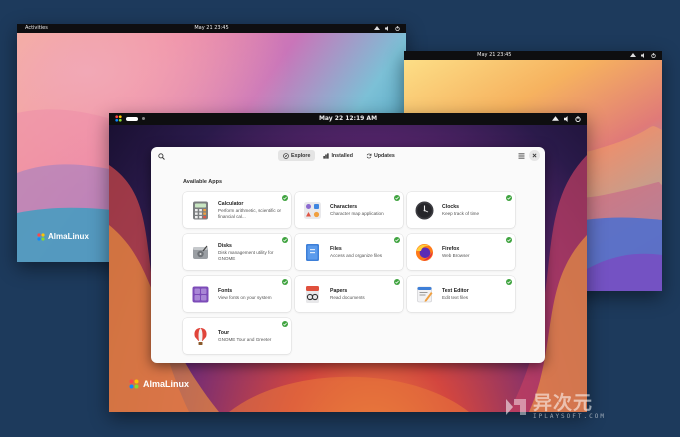  What do you see at coordinates (166, 384) in the screenshot?
I see `logo-text: AlmaLinux` at bounding box center [166, 384].